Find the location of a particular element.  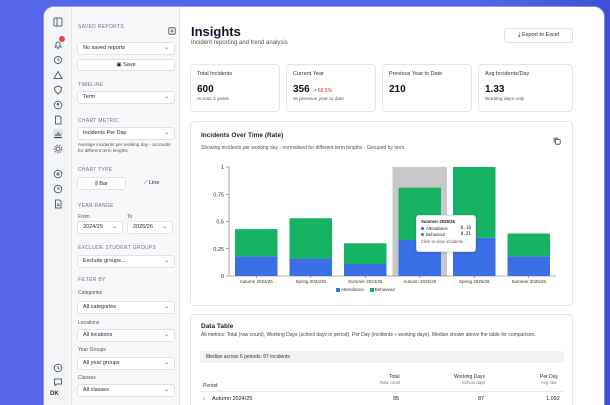

stat-value: 1.33 is located at coordinates (495, 89).